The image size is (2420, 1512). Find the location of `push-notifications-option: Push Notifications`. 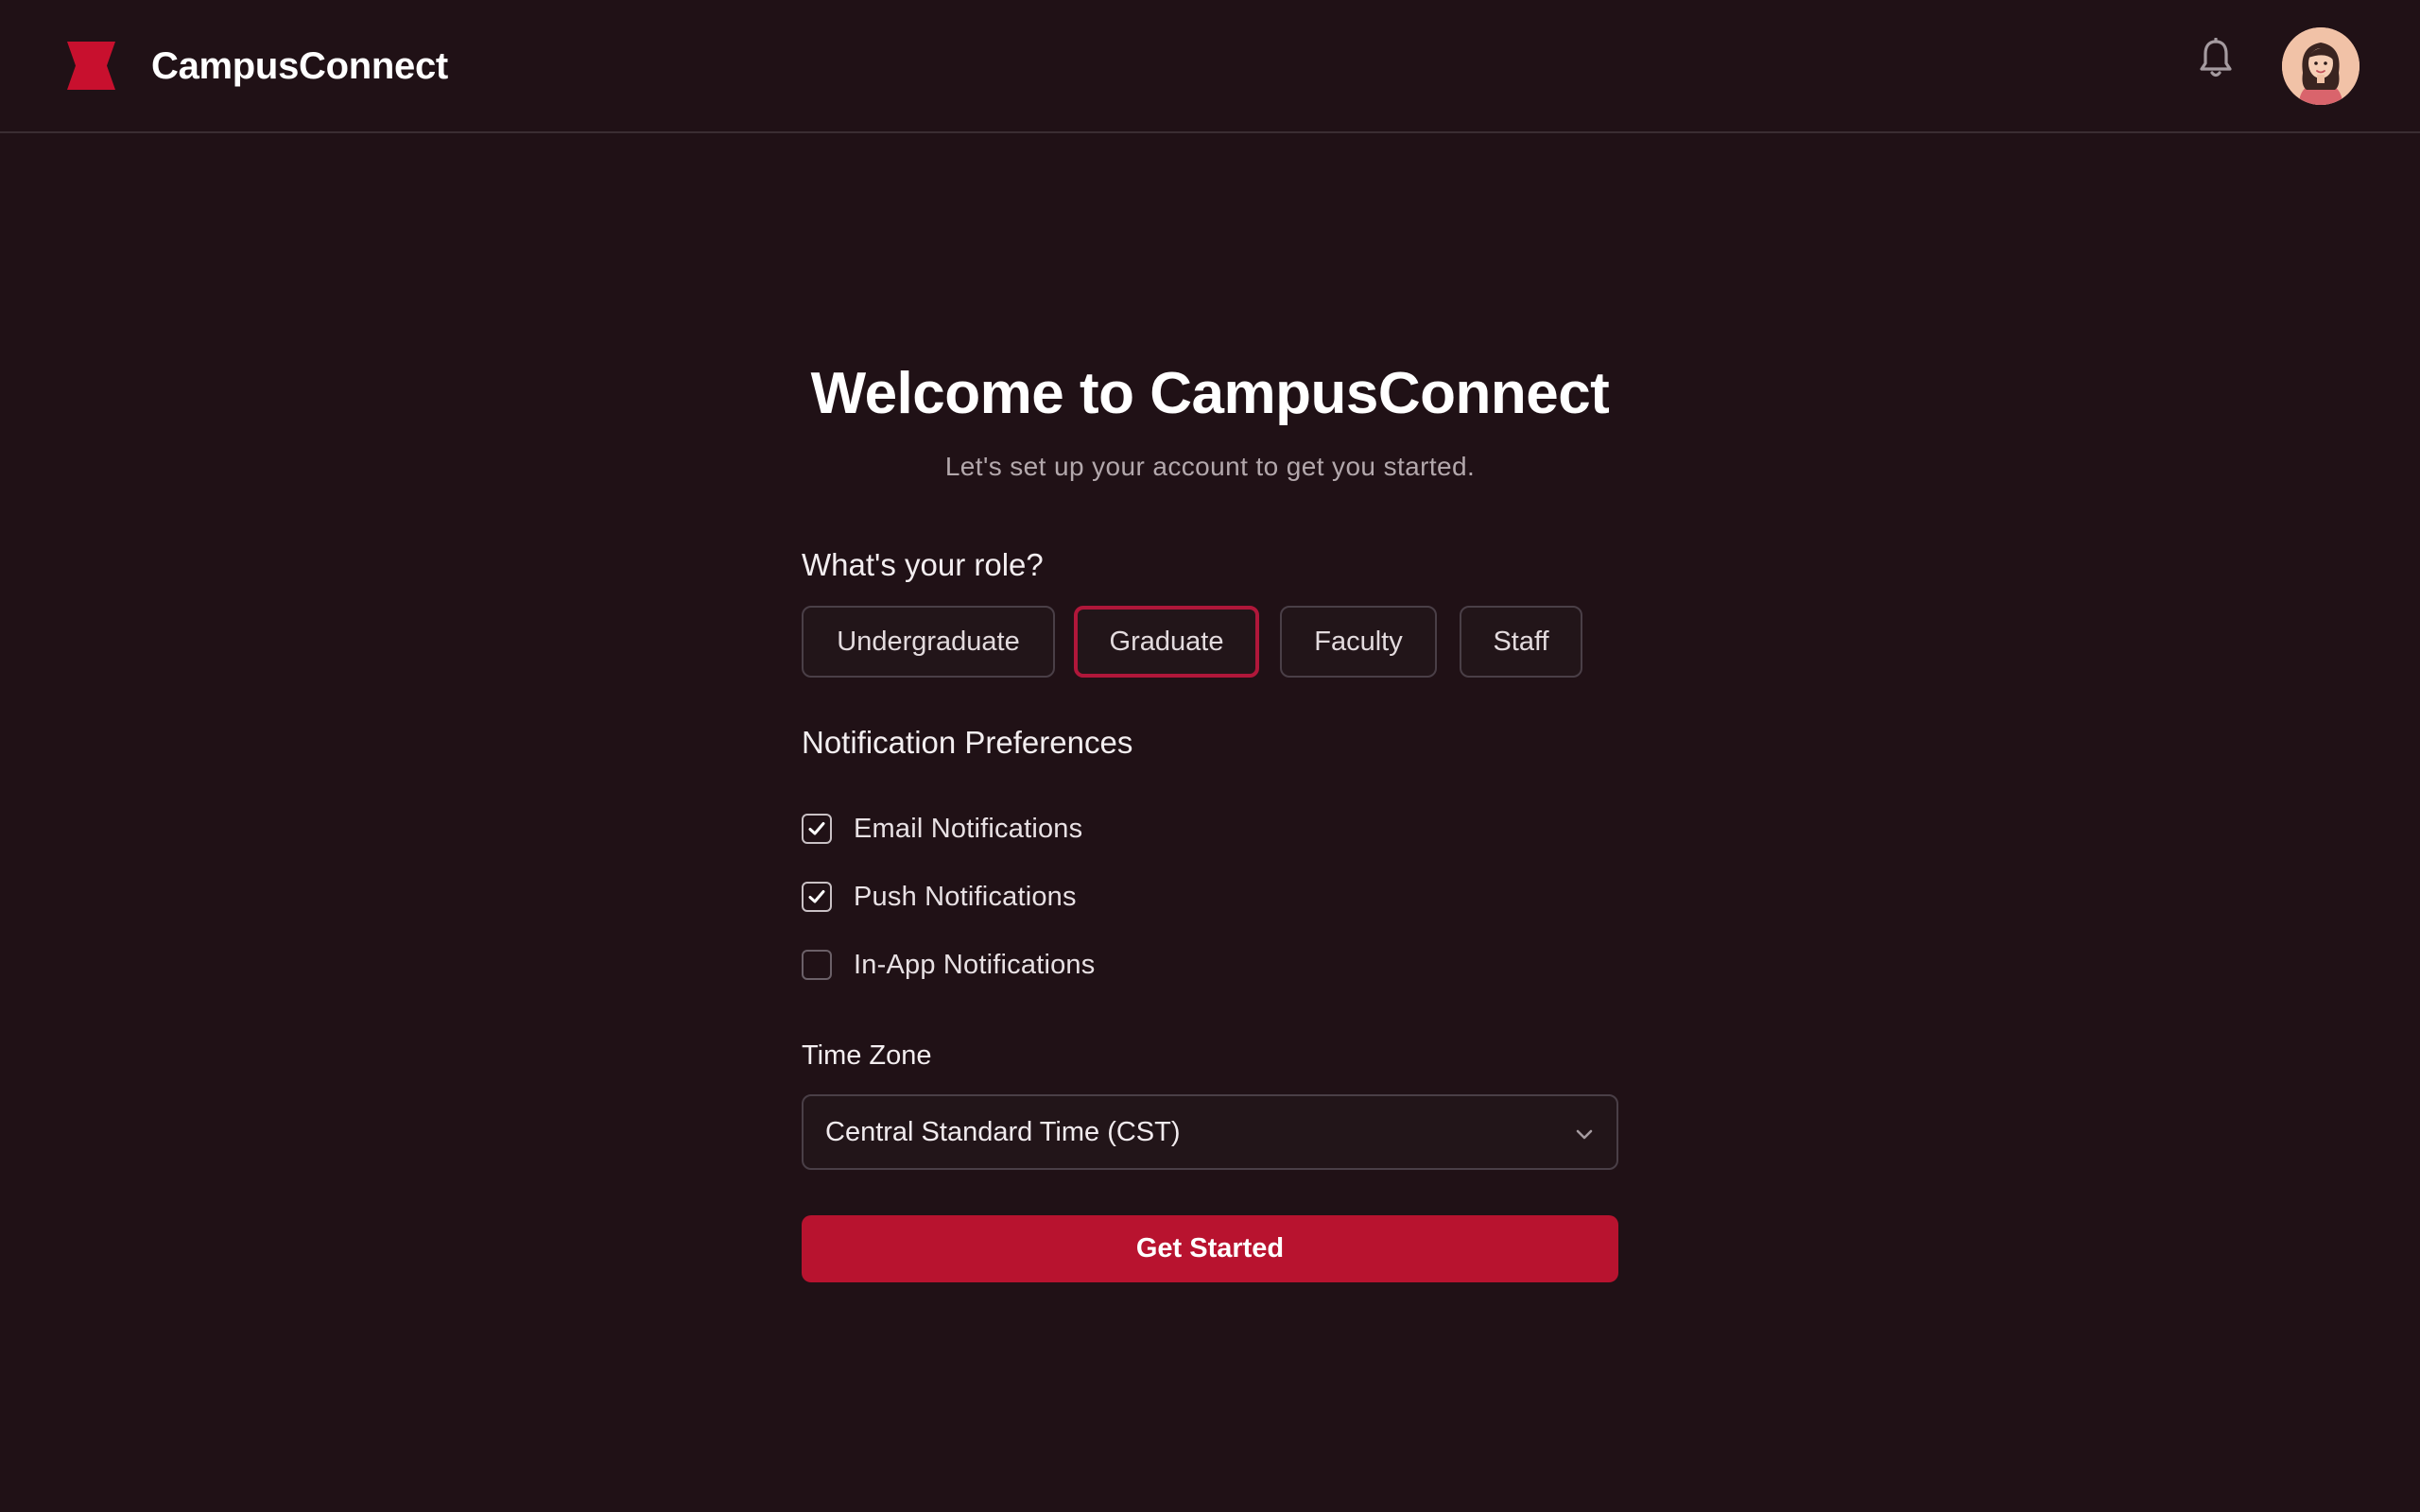

push-notifications-option: Push Notifications is located at coordinates (939, 897).